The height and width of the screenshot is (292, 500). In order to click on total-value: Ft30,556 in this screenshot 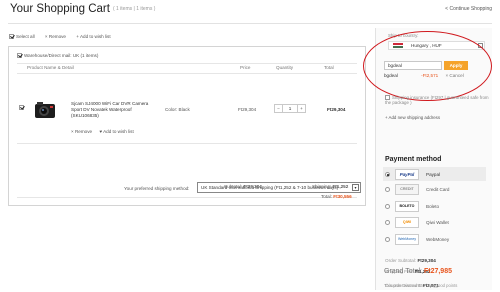, I will do `click(342, 196)`.